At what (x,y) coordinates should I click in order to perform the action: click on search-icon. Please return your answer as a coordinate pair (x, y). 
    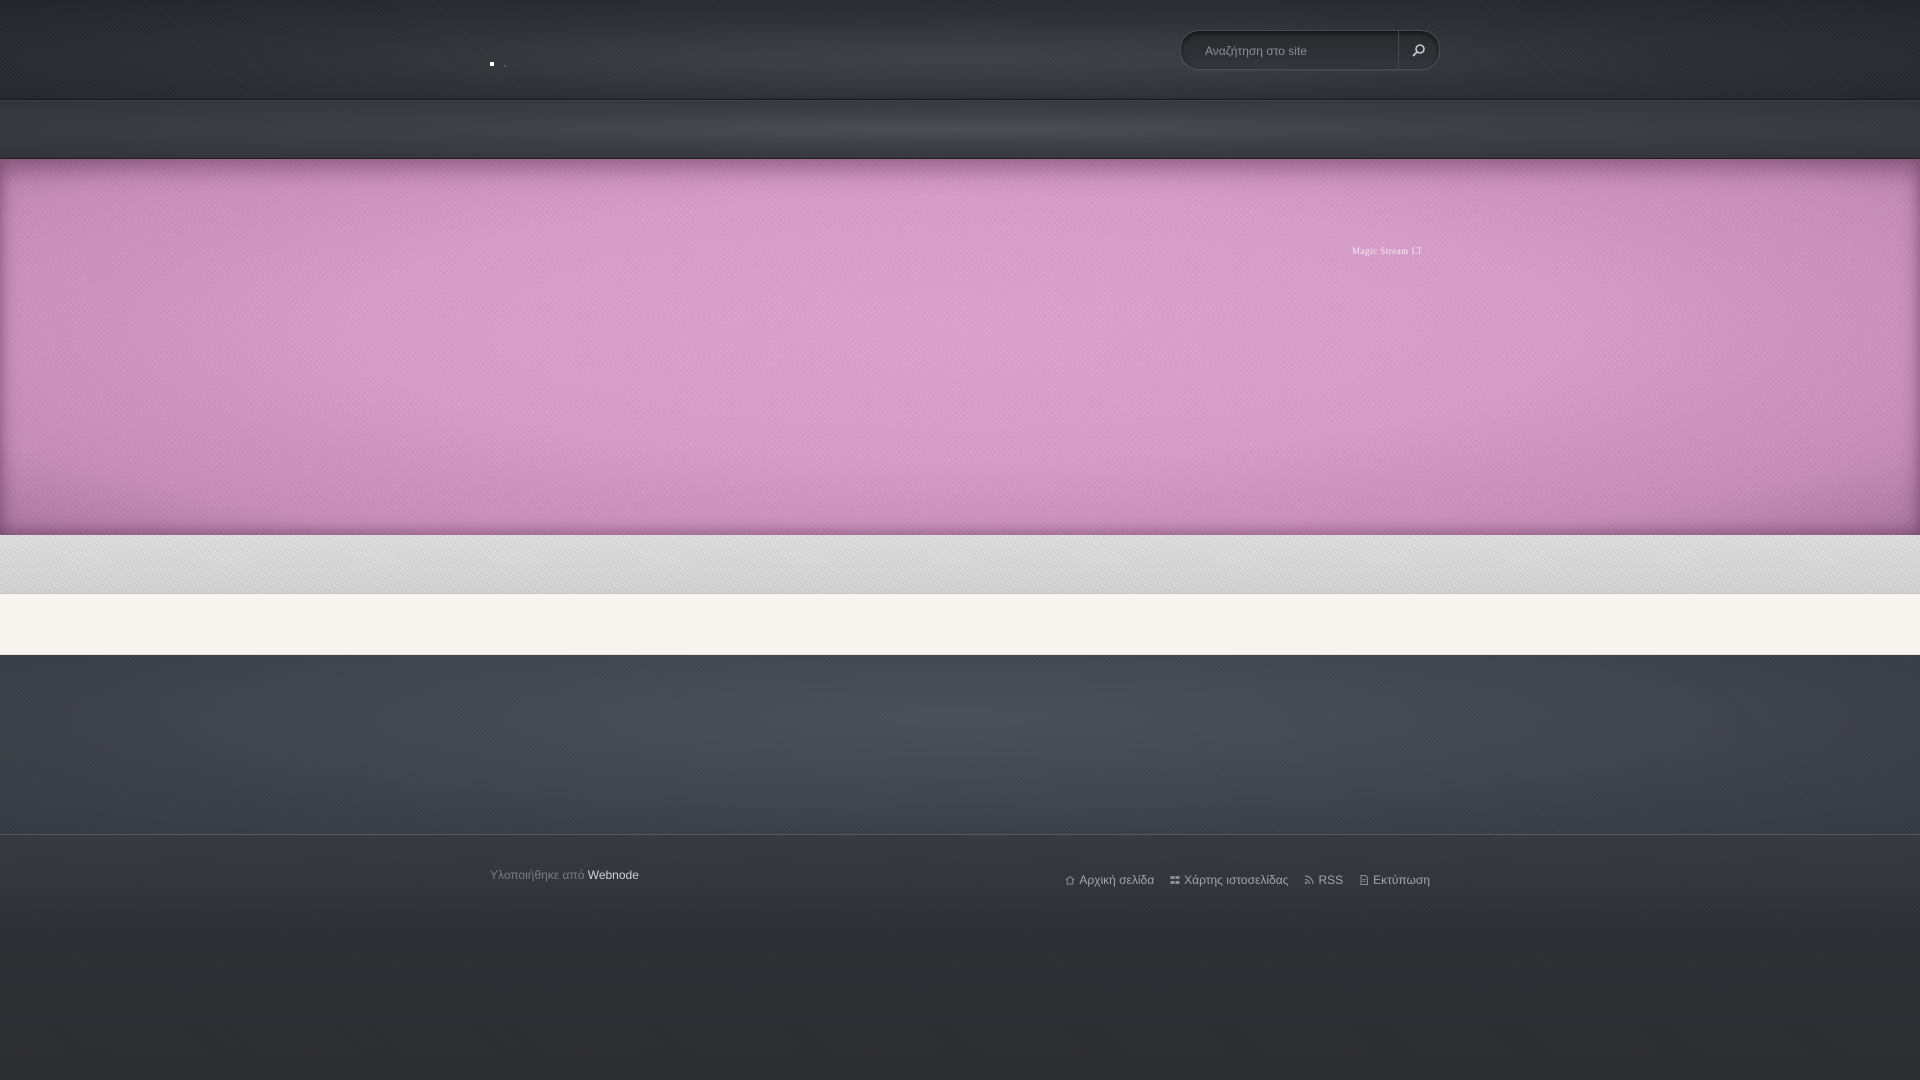
    Looking at the image, I should click on (1418, 50).